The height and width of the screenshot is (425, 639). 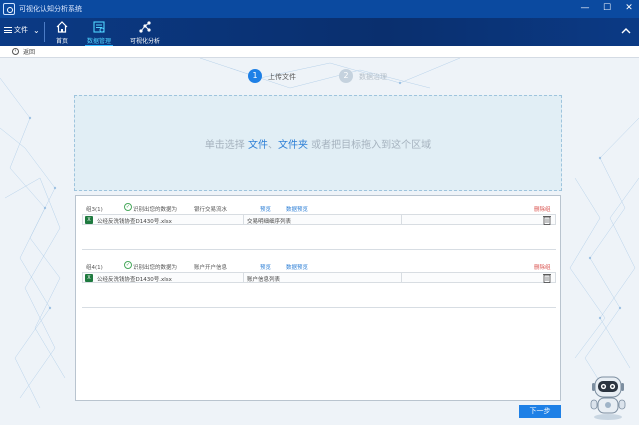 I want to click on step-1-label: 上传文件, so click(x=282, y=77).